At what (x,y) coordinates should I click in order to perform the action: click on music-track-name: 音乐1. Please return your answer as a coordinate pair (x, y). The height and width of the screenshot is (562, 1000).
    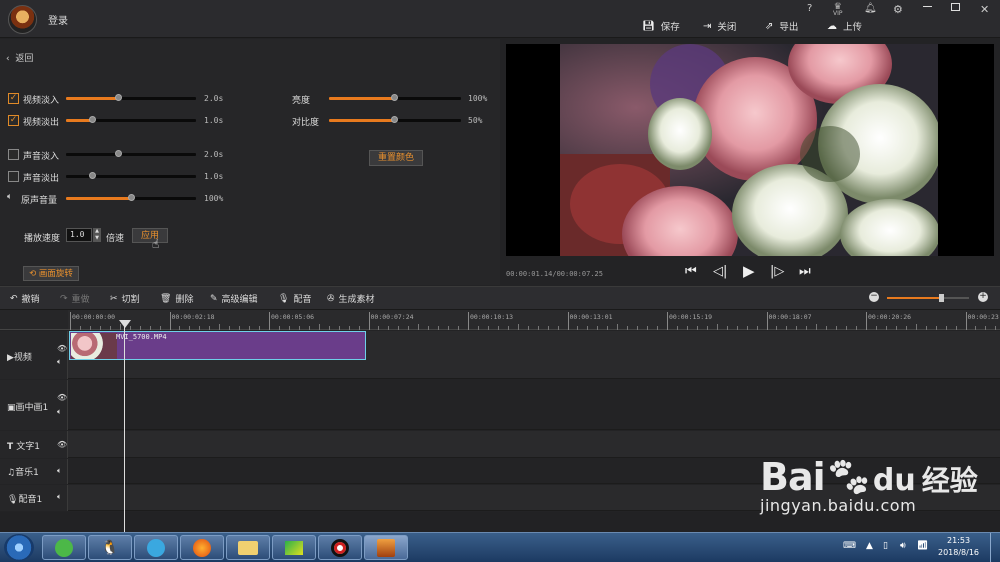
    Looking at the image, I should click on (27, 473).